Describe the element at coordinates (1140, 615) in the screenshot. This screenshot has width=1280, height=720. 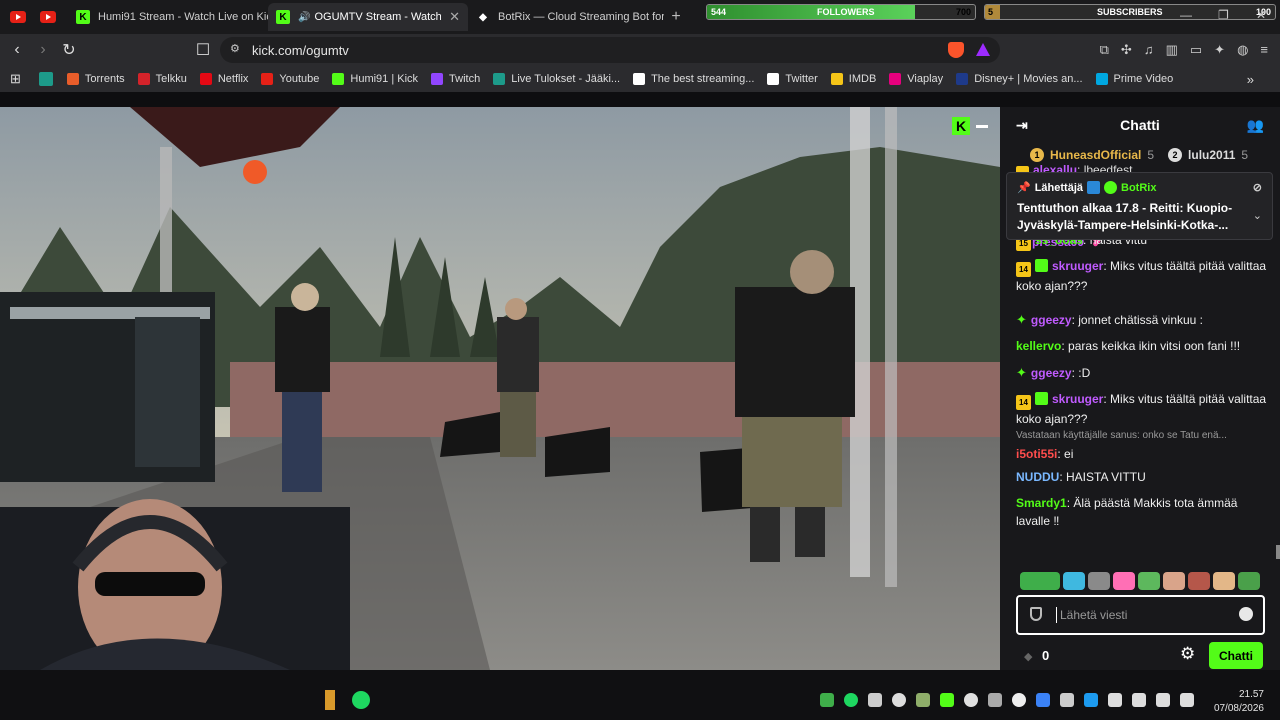
I see `chat-message-input: Lähetä viesti` at that location.